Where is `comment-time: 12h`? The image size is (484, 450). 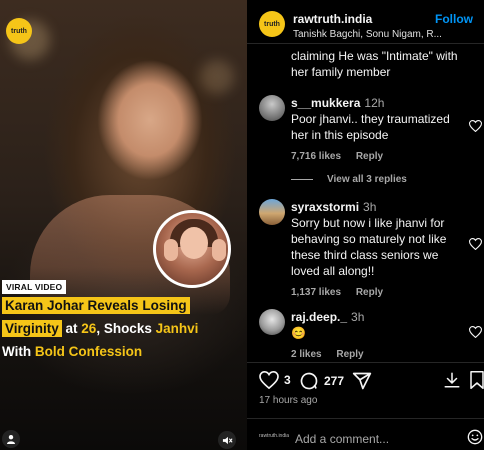 comment-time: 12h is located at coordinates (374, 103).